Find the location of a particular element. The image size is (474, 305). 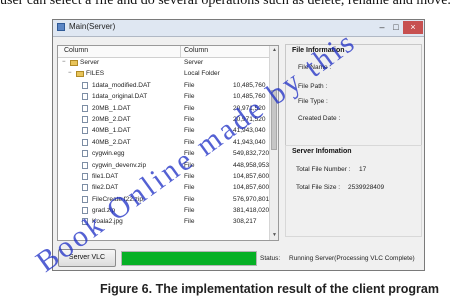

window-title: Main(Server) is located at coordinates (92, 26).